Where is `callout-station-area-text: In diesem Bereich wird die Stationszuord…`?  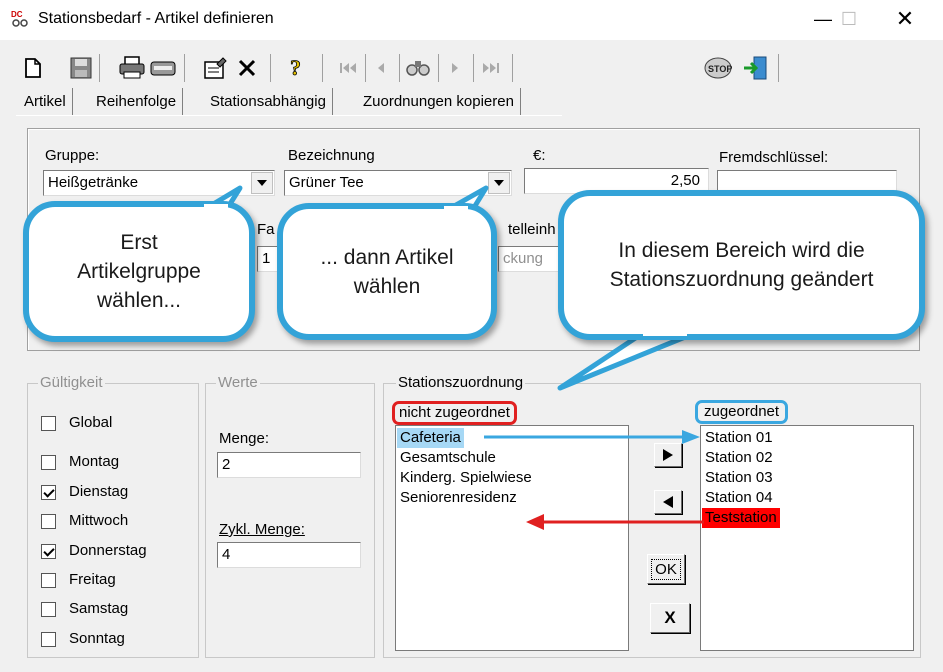 callout-station-area-text: In diesem Bereich wird die Stationszuord… is located at coordinates (741, 265).